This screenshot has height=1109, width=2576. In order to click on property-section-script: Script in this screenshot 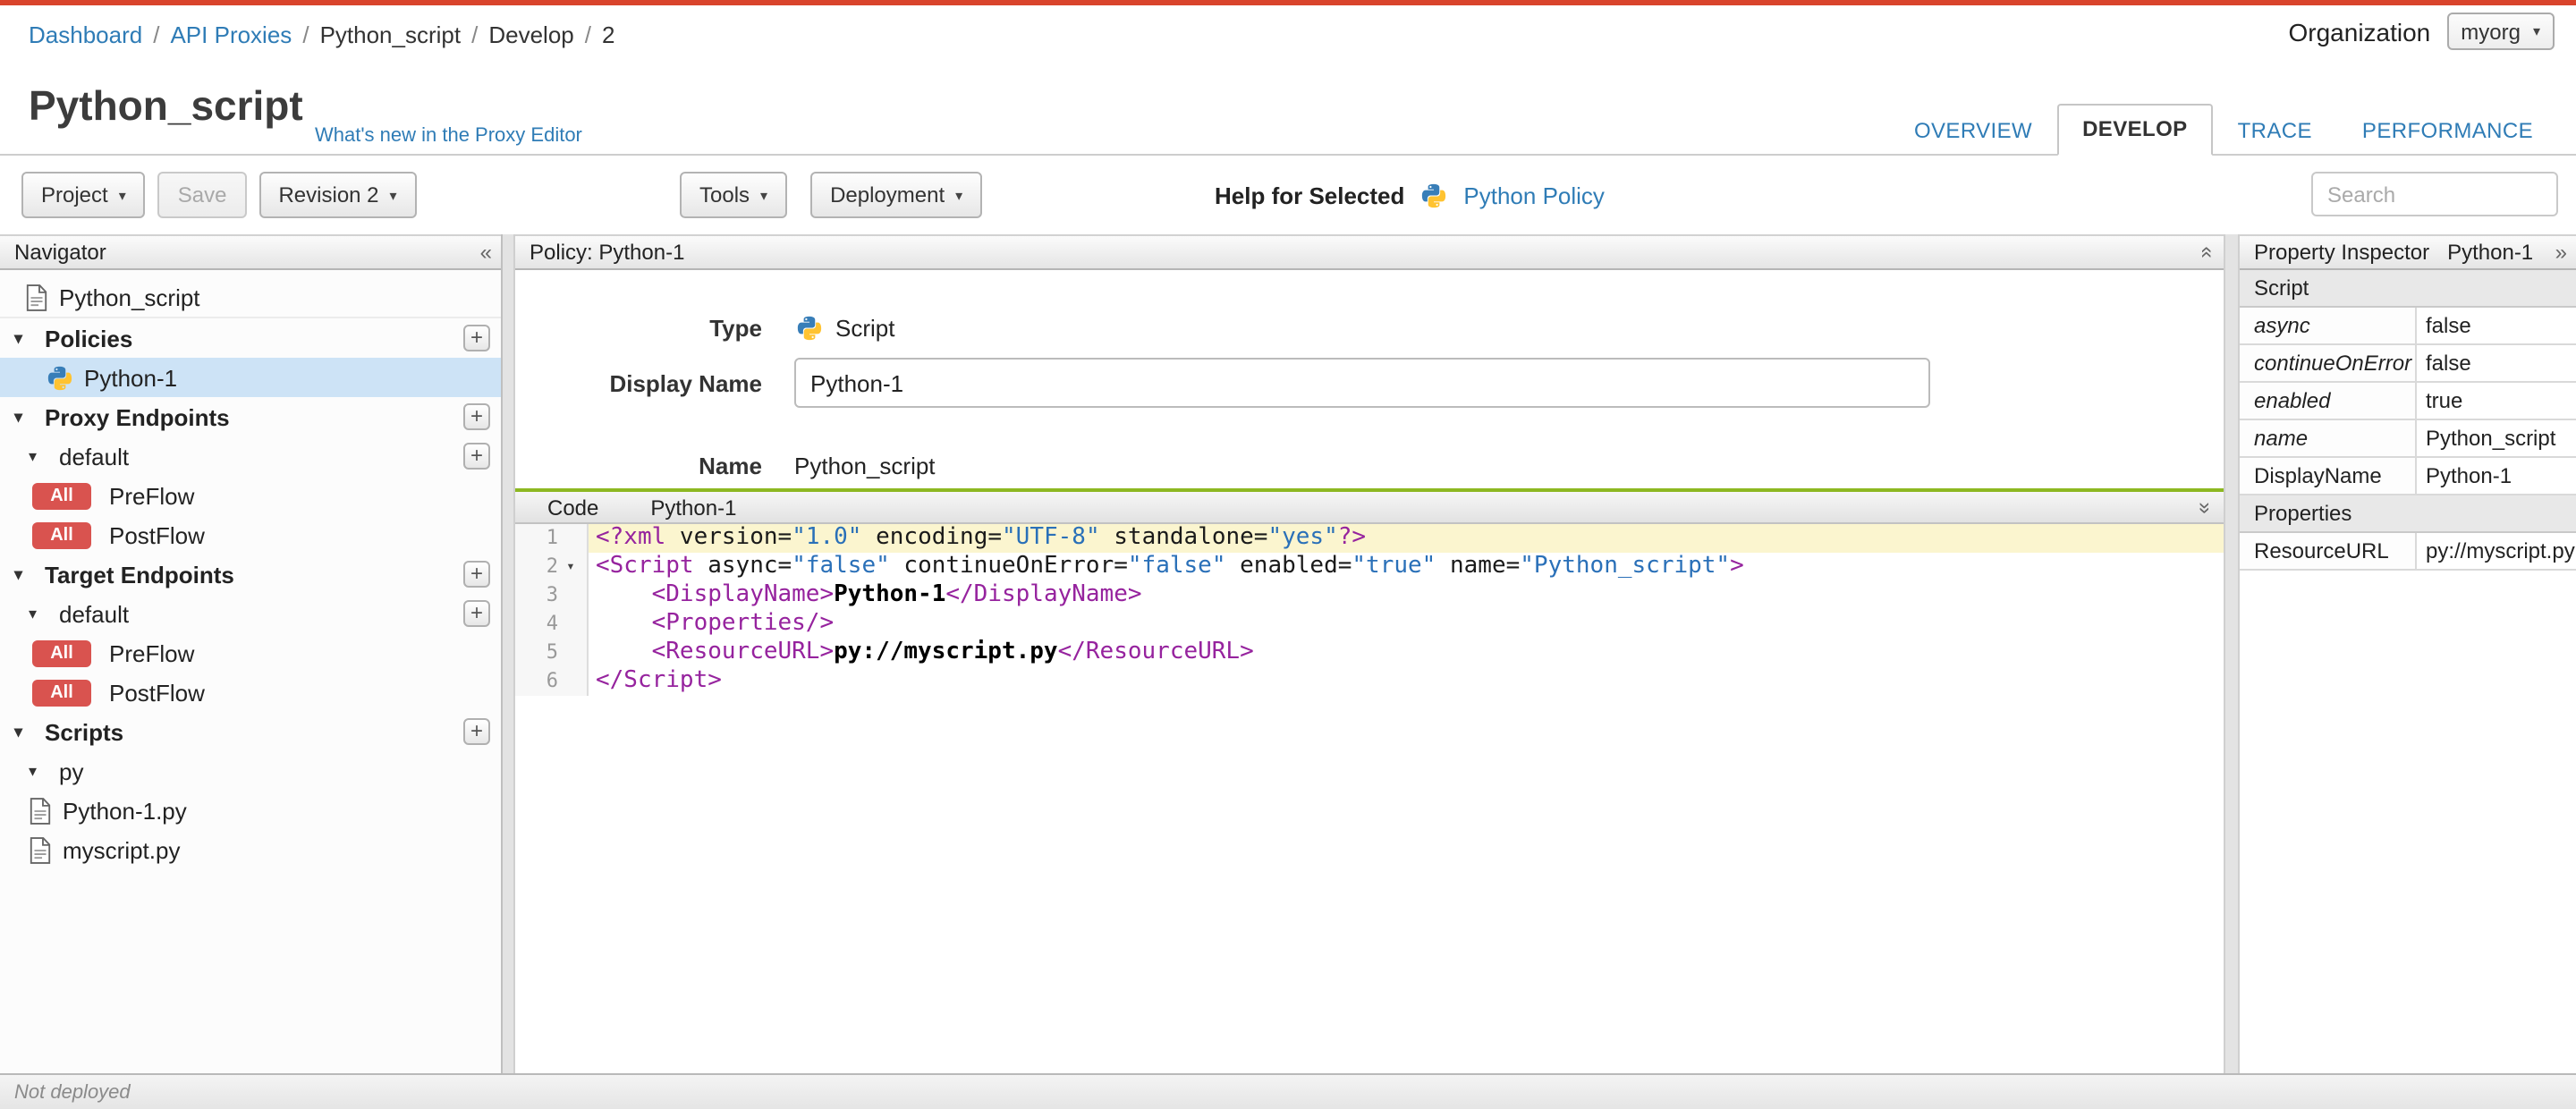, I will do `click(2408, 289)`.